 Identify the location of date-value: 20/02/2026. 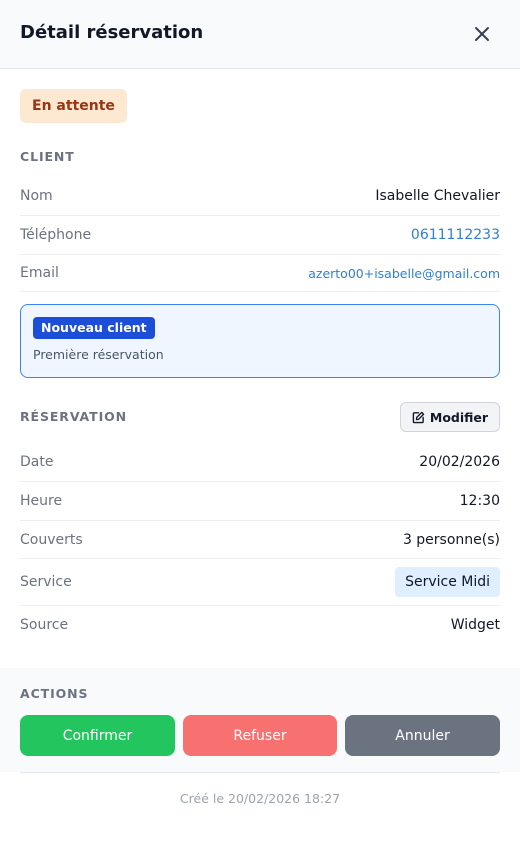
(459, 462).